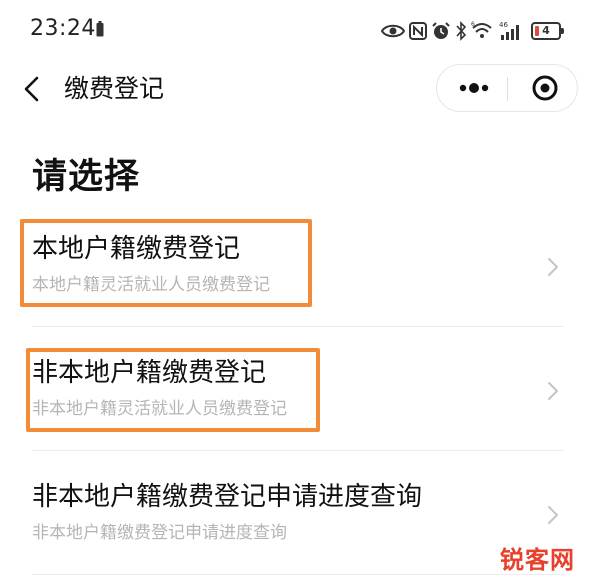  I want to click on option-title: 非本地户籍缴费登记, so click(149, 373).